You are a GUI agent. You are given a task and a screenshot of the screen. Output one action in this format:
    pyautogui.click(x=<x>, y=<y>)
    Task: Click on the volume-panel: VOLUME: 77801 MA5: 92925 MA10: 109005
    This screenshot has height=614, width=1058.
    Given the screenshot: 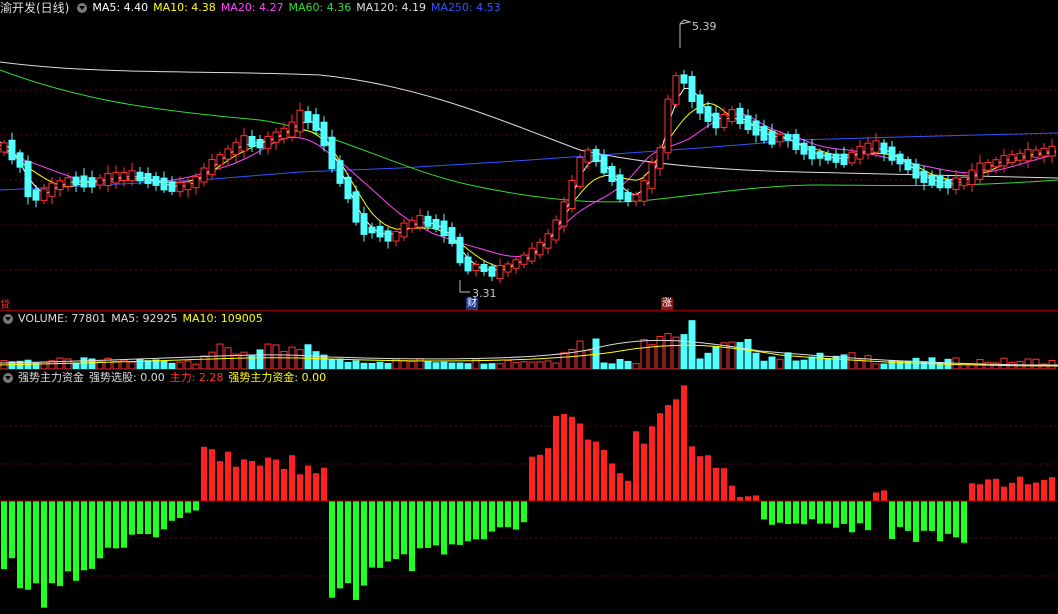 What is the action you would take?
    pyautogui.click(x=529, y=340)
    